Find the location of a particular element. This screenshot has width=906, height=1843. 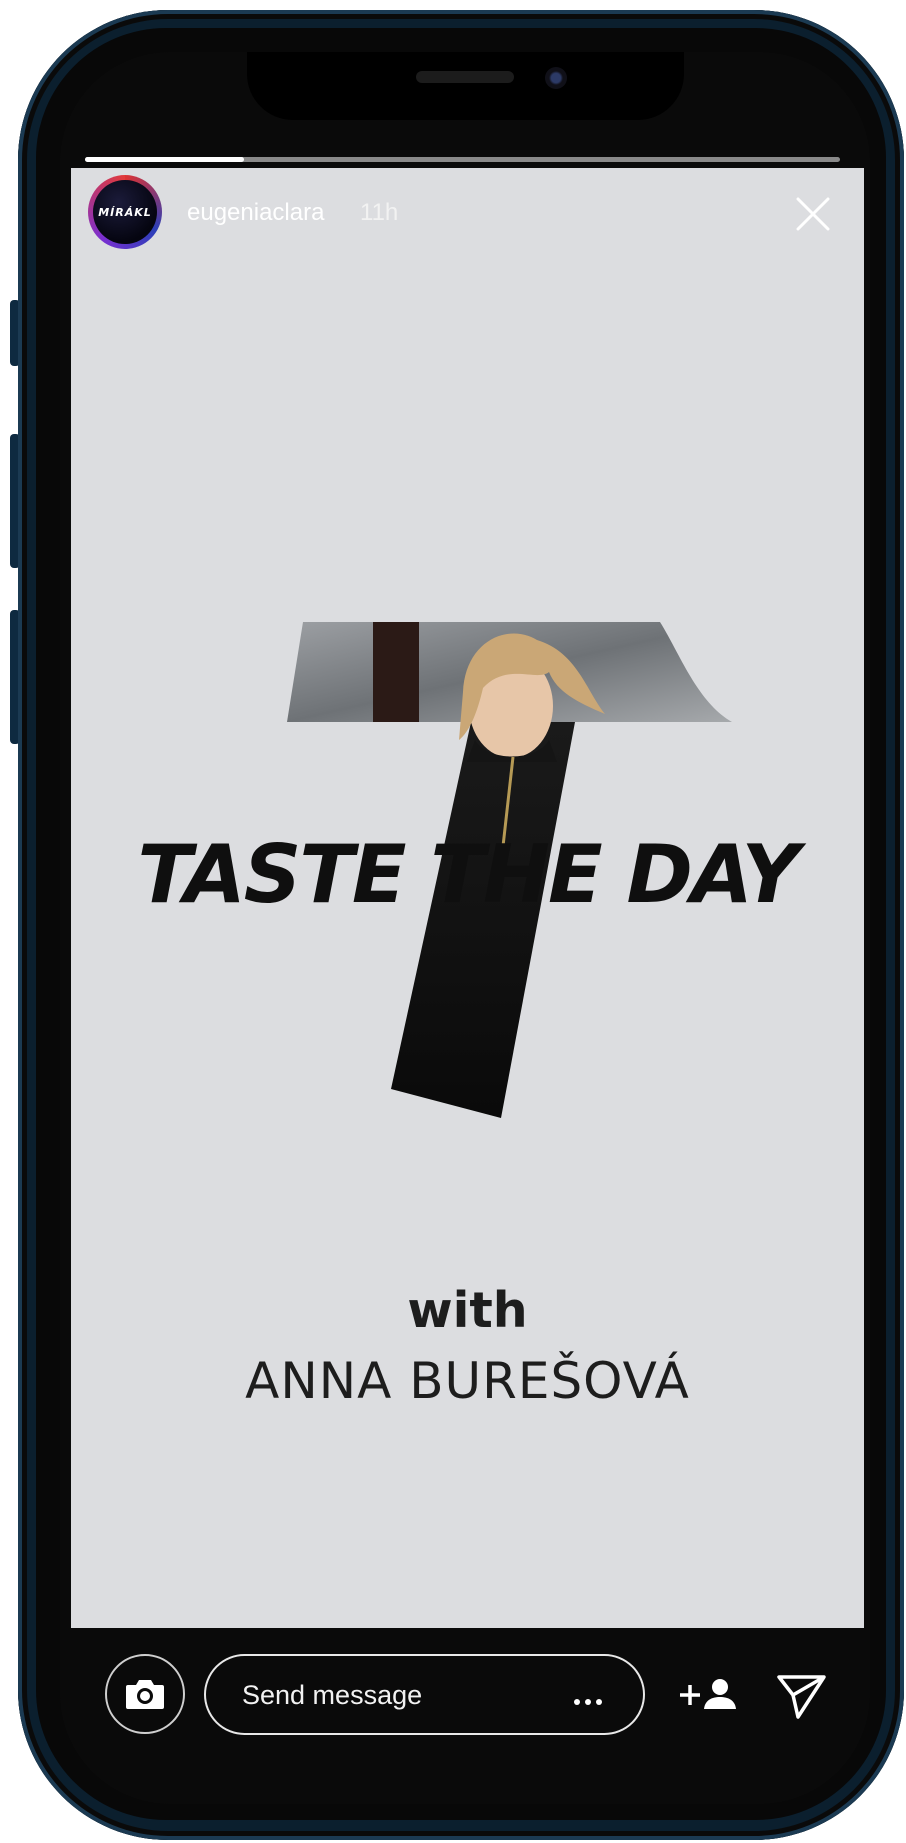

send-icon is located at coordinates (802, 1696).